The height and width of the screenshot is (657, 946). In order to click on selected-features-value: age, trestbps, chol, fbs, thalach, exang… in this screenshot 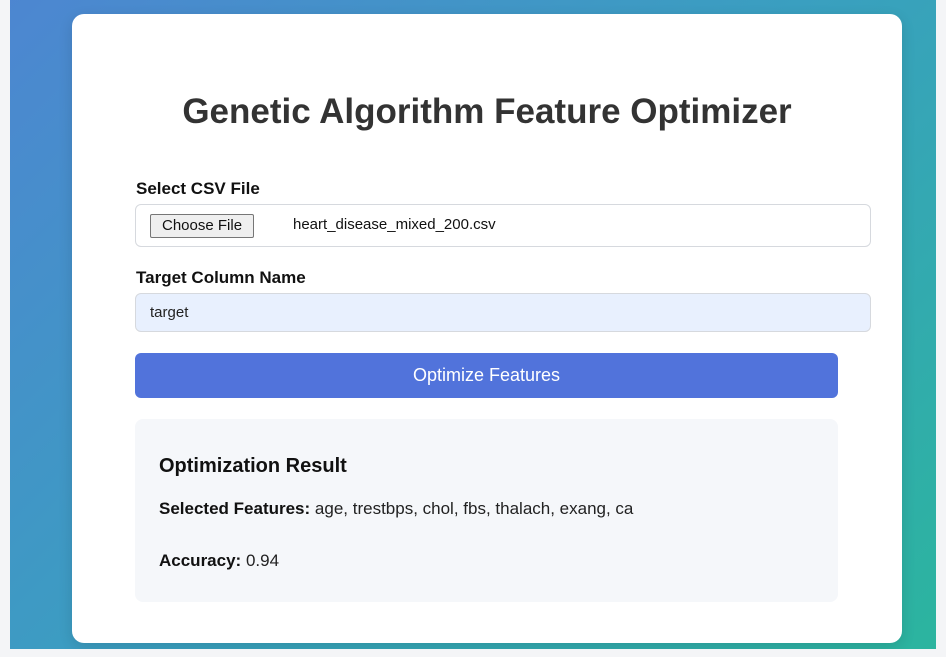, I will do `click(474, 508)`.